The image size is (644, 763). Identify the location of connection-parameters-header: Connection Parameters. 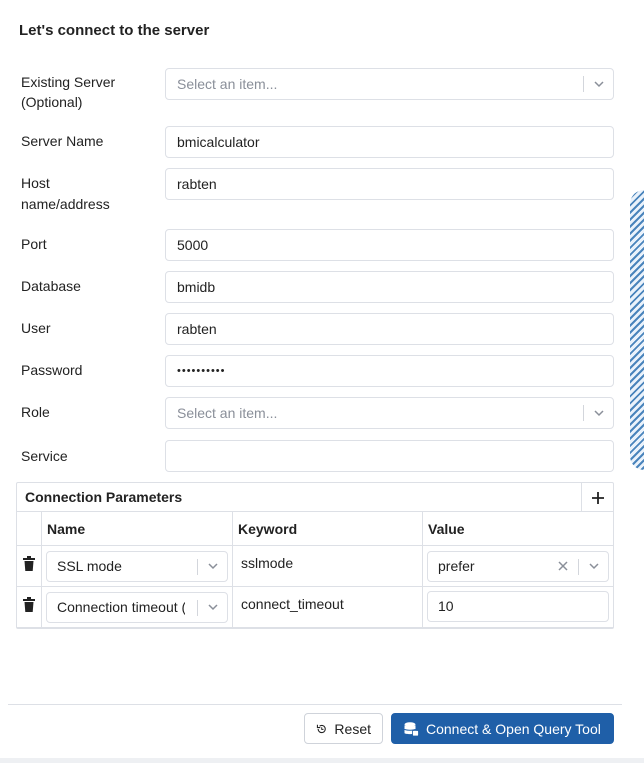
(315, 497).